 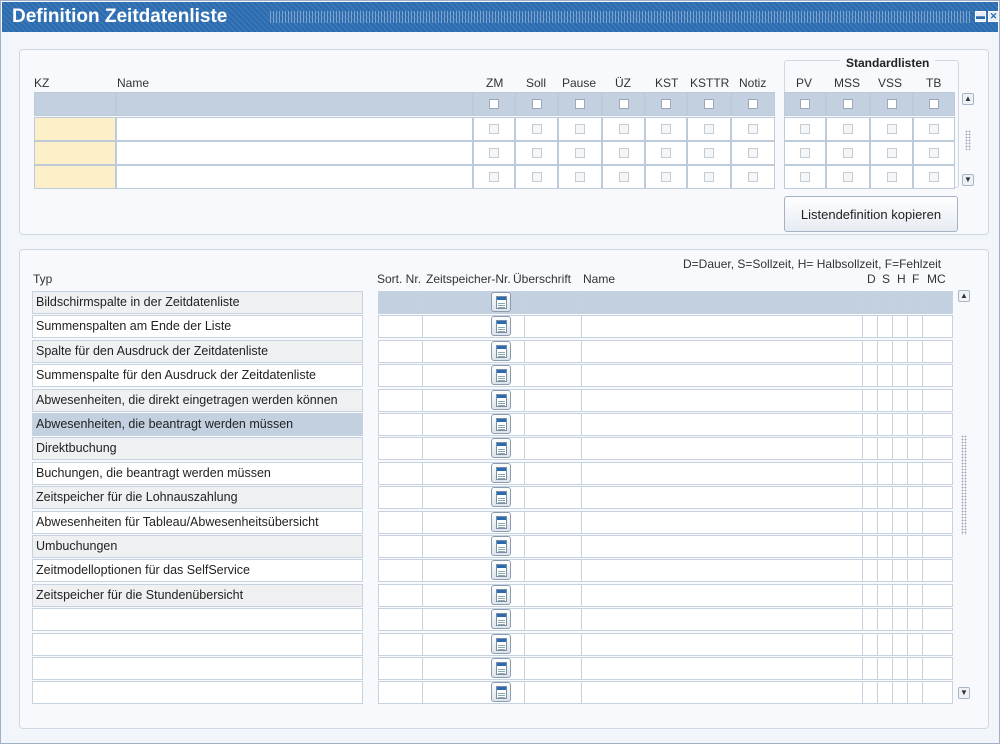 What do you see at coordinates (197, 326) in the screenshot?
I see `type-list-item: Summenspalten am Ende der Liste` at bounding box center [197, 326].